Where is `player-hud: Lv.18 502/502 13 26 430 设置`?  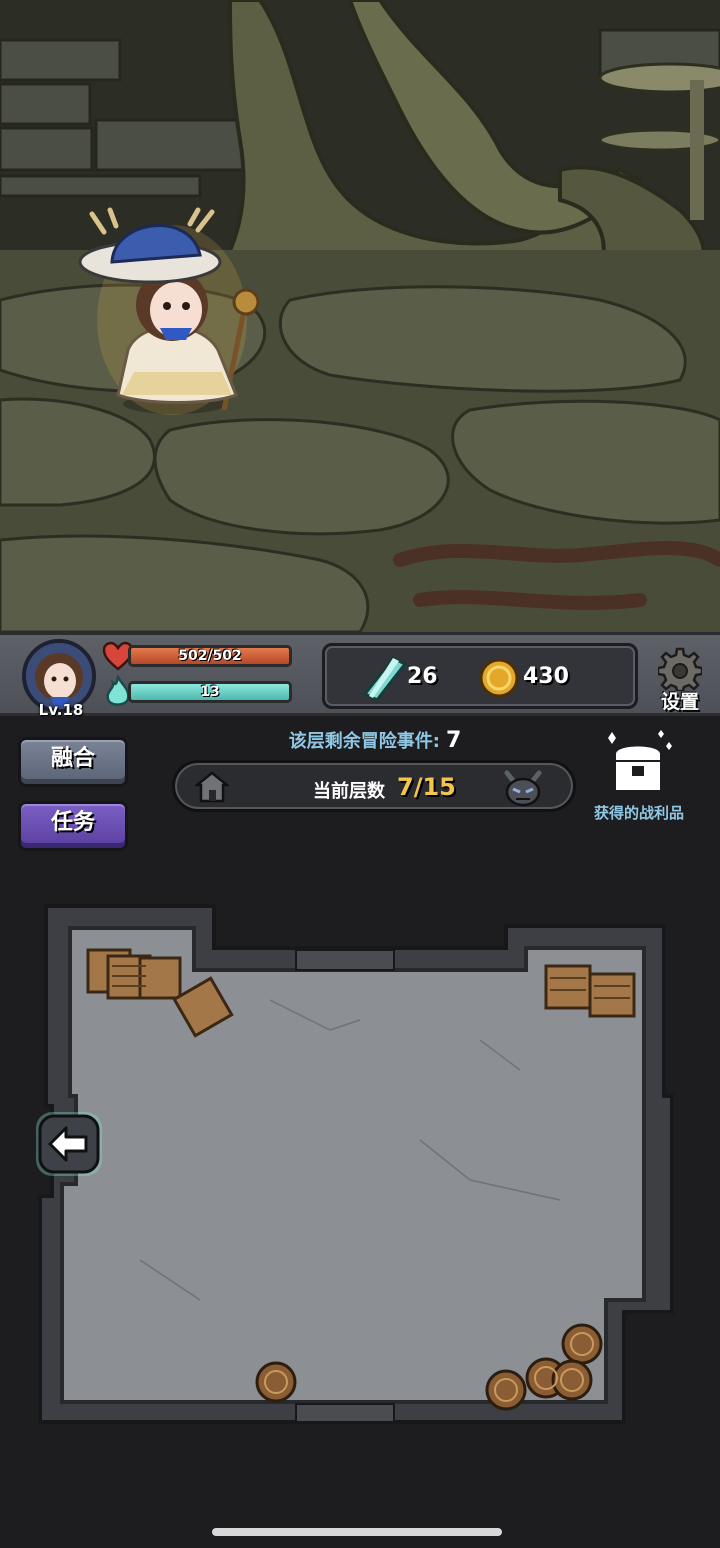
player-hud: Lv.18 502/502 13 26 430 设置 is located at coordinates (360, 675).